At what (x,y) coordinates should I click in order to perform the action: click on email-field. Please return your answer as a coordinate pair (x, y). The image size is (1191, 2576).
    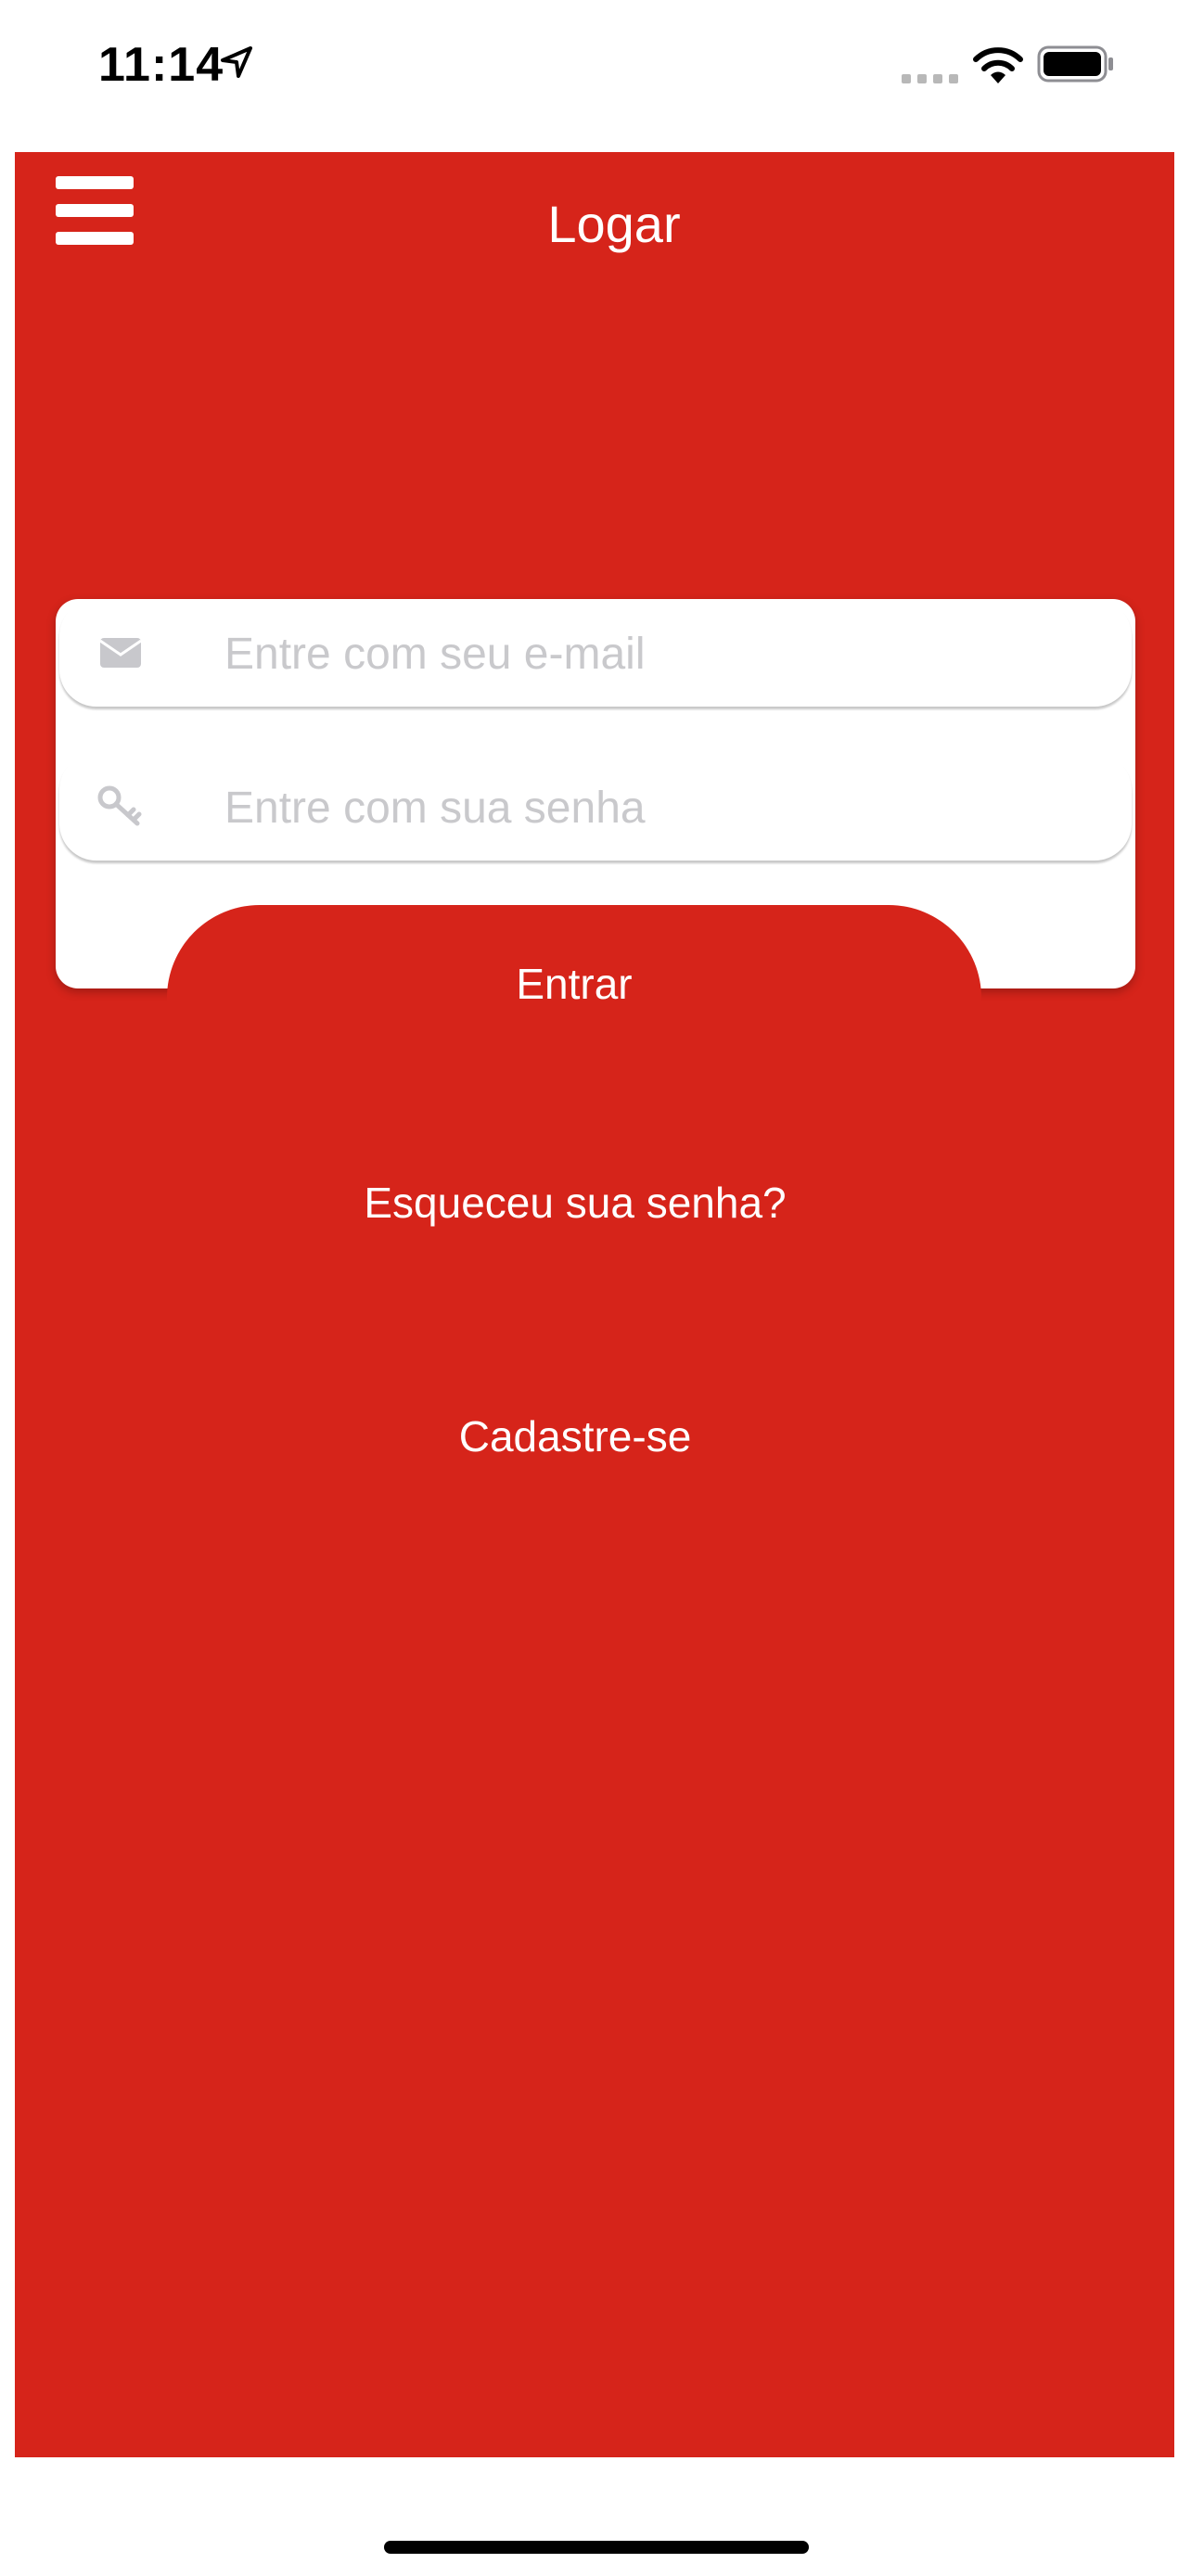
    Looking at the image, I should click on (595, 653).